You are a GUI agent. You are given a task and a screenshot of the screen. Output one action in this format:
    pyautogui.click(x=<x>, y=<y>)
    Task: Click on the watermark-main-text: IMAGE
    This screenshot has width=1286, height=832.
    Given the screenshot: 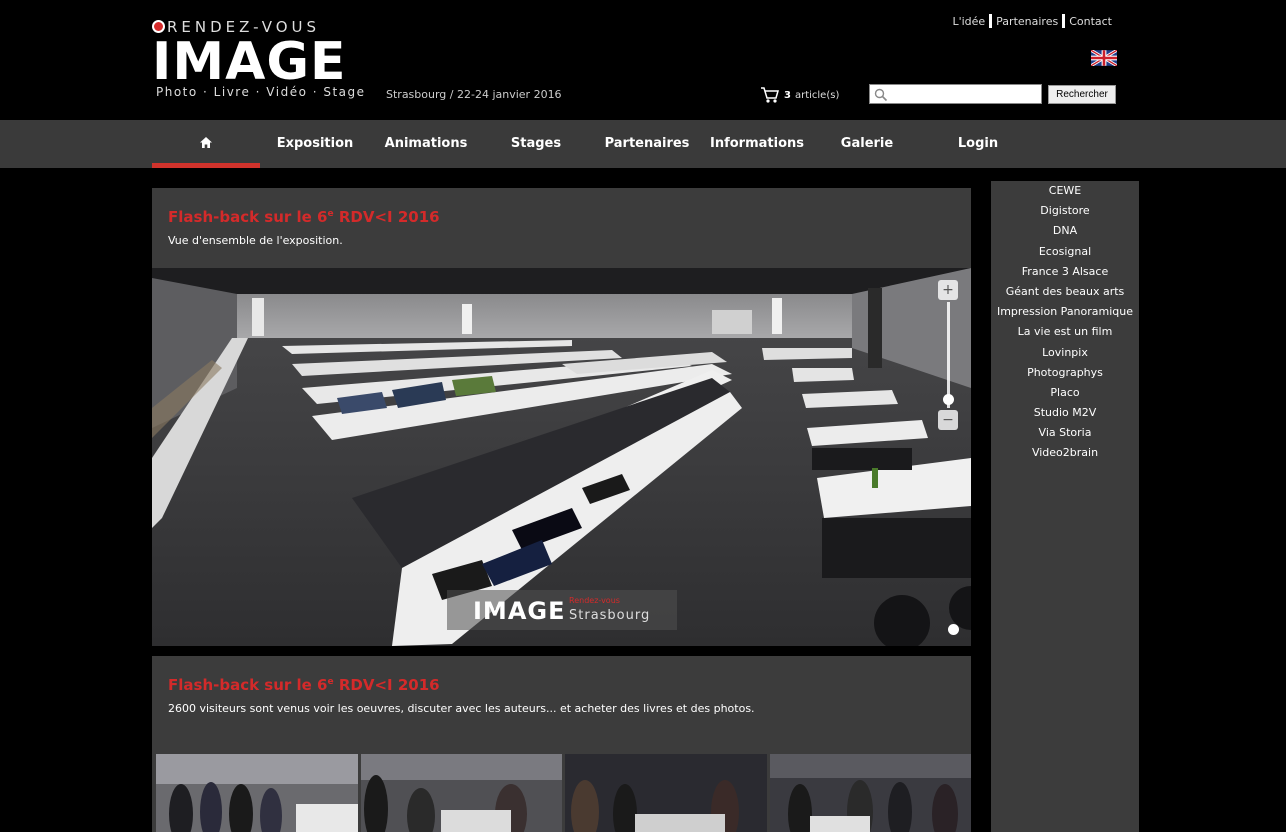 What is the action you would take?
    pyautogui.click(x=519, y=611)
    